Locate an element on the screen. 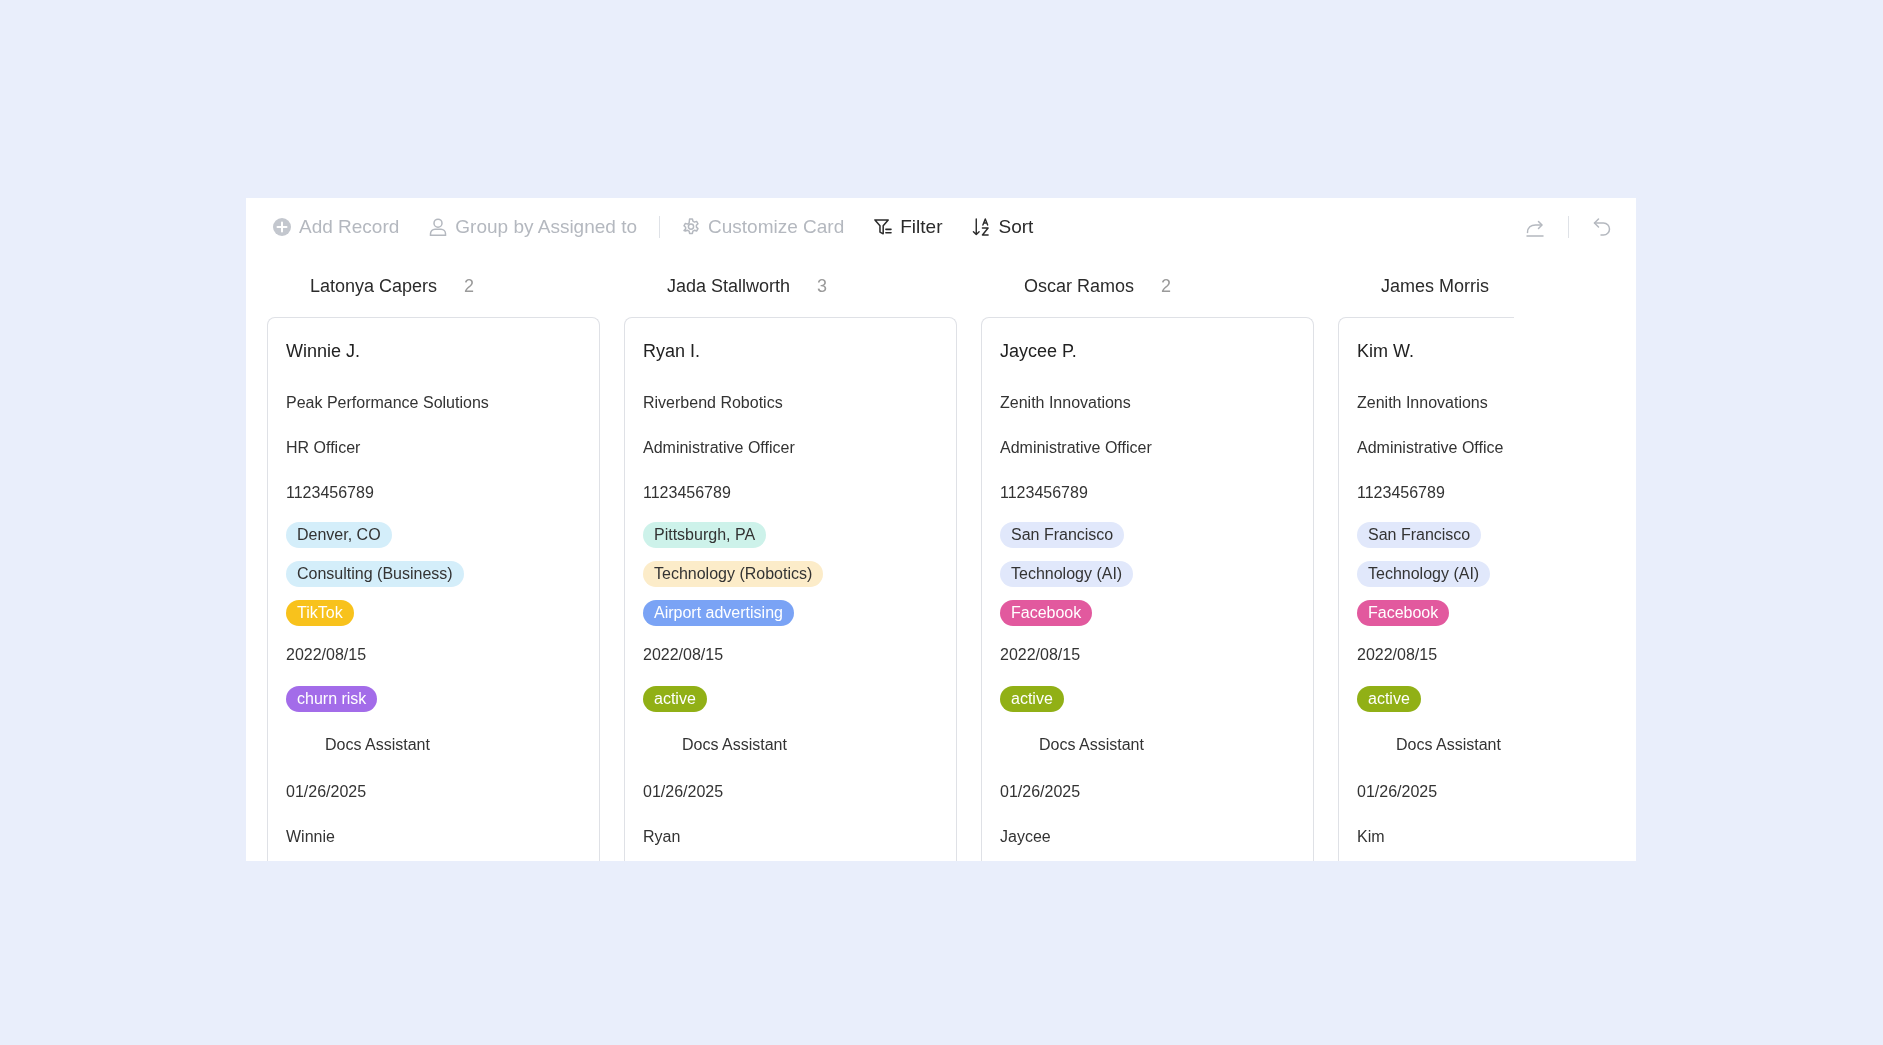  filter-icon is located at coordinates (883, 227).